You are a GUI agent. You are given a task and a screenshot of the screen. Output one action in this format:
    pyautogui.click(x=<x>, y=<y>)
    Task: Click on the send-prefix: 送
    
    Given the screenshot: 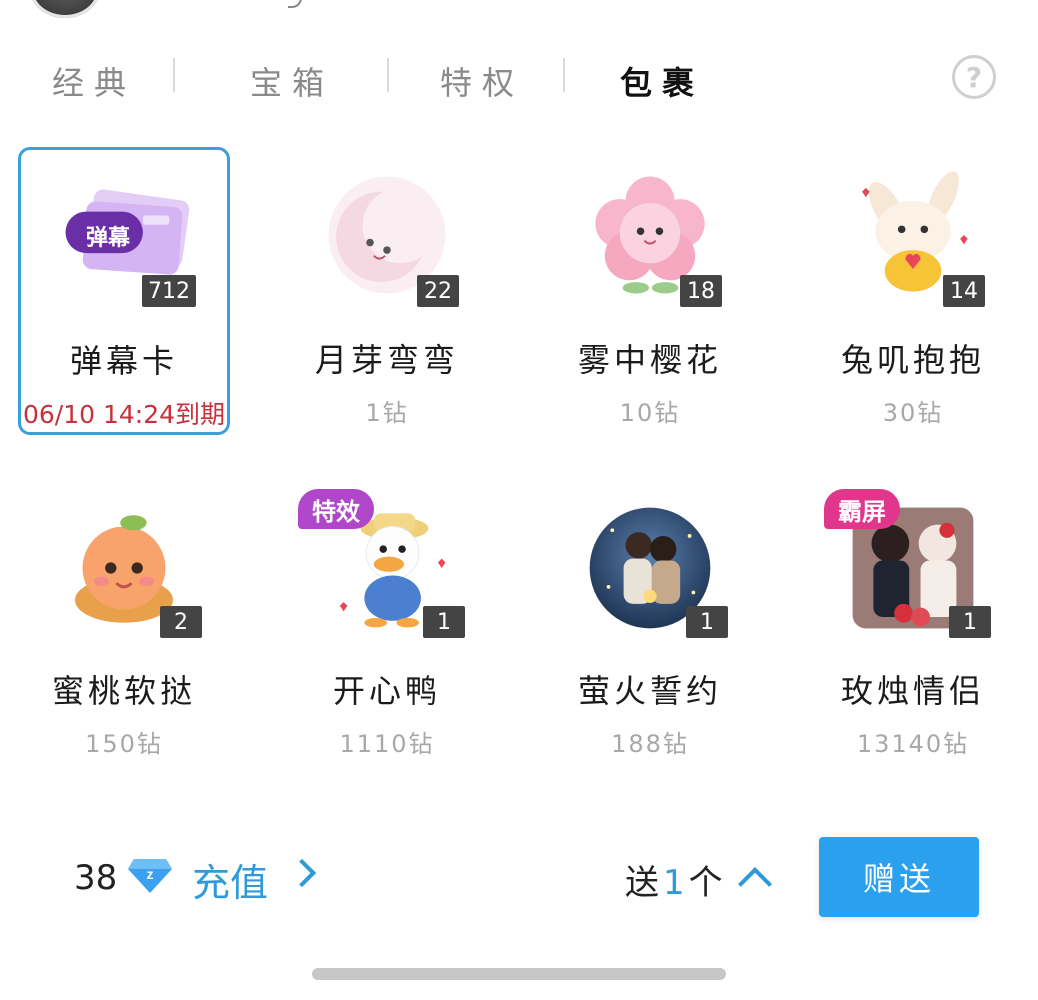 What is the action you would take?
    pyautogui.click(x=644, y=883)
    